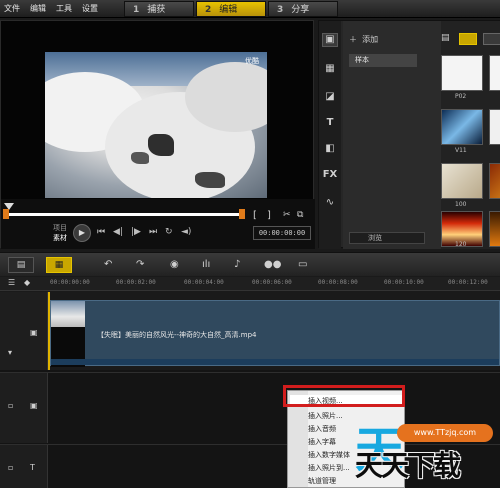  What do you see at coordinates (252, 61) in the screenshot?
I see `video-watermark: 优酷` at bounding box center [252, 61].